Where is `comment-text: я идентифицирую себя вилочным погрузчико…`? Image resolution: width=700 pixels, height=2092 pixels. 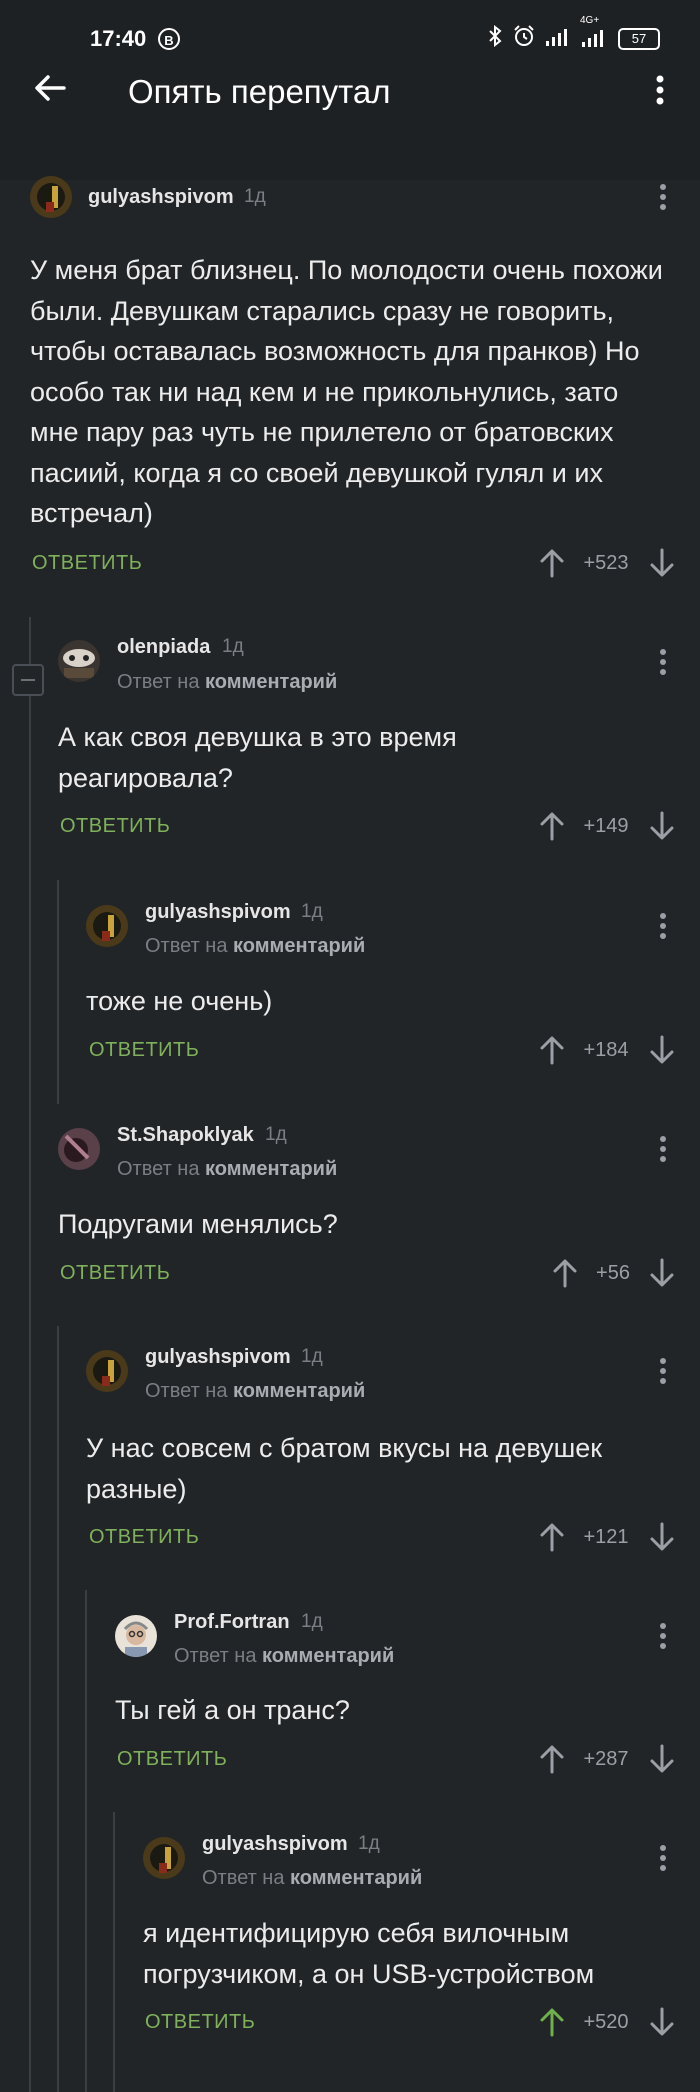 comment-text: я идентифицирую себя вилочным погрузчико… is located at coordinates (369, 1953).